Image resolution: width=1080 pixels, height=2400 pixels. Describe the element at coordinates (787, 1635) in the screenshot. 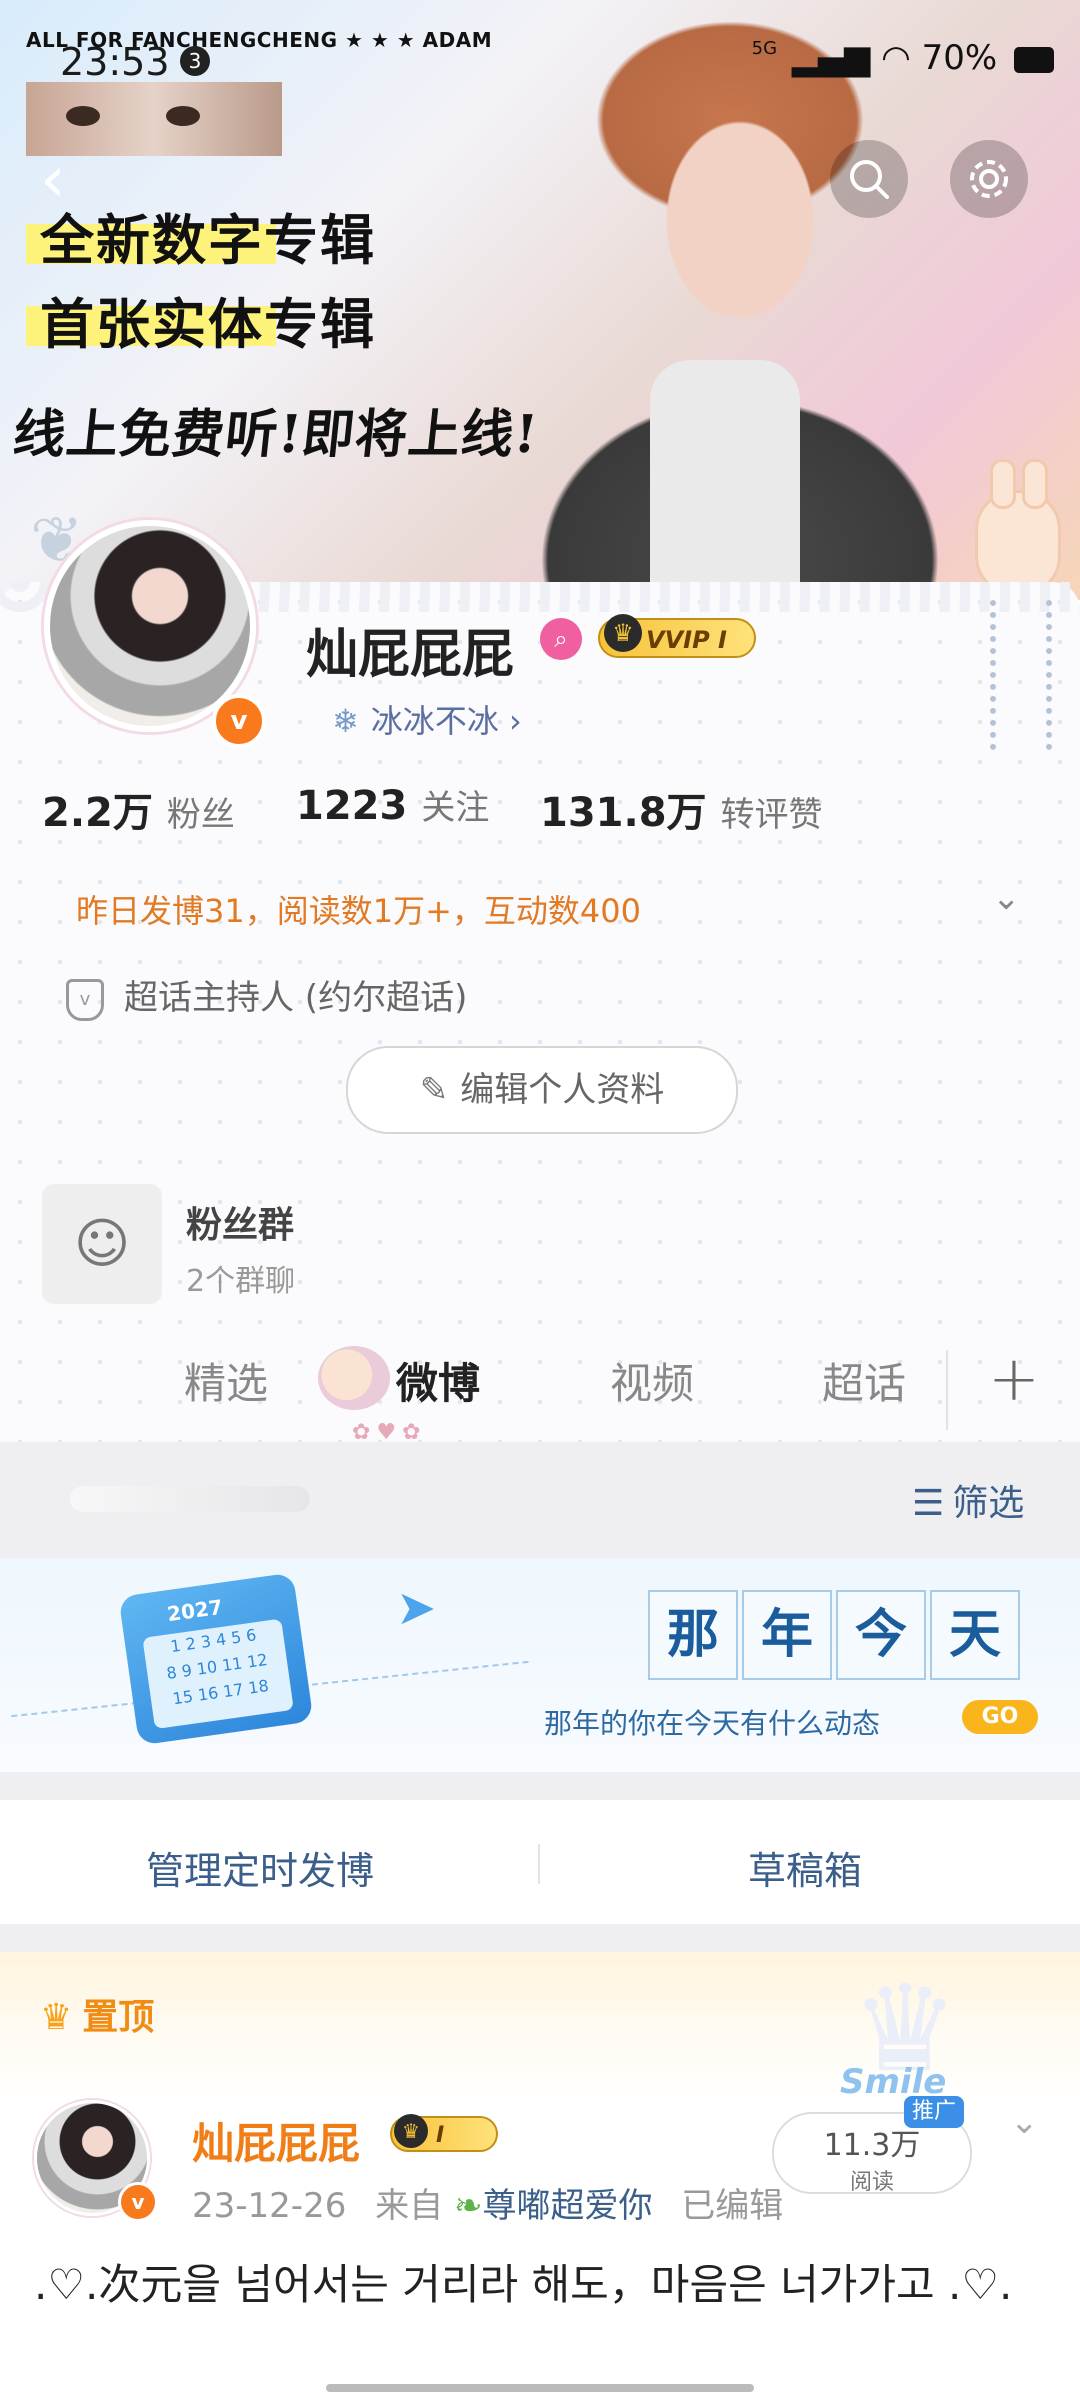

I see `memories-title-char: 年` at that location.